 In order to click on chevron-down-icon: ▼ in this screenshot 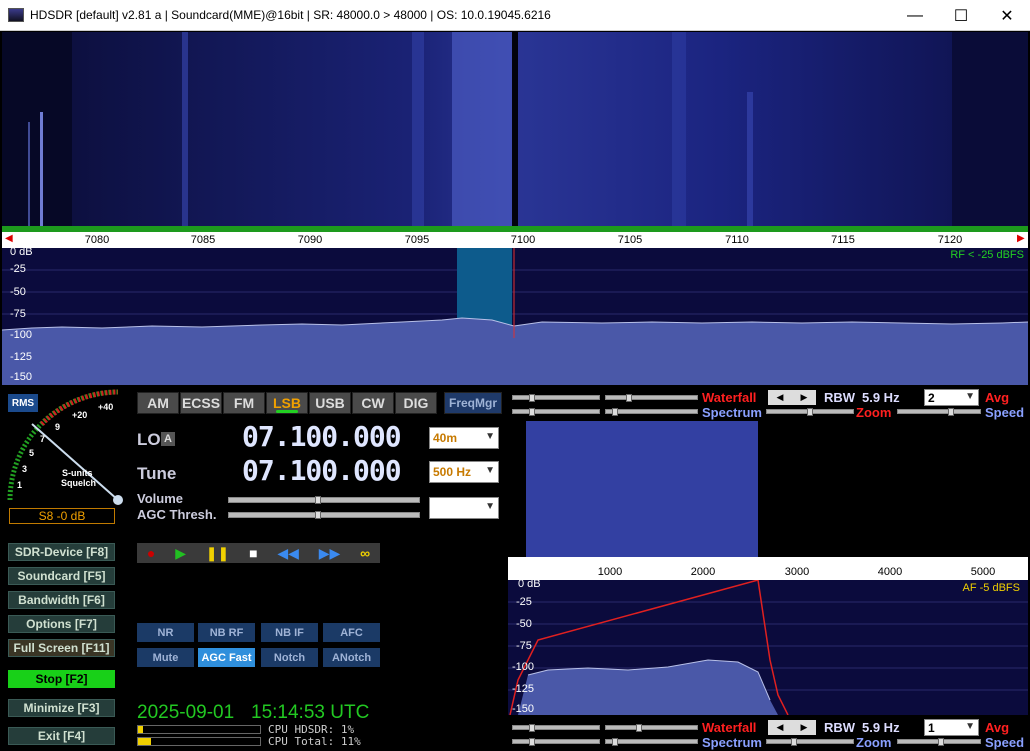, I will do `click(490, 470)`.